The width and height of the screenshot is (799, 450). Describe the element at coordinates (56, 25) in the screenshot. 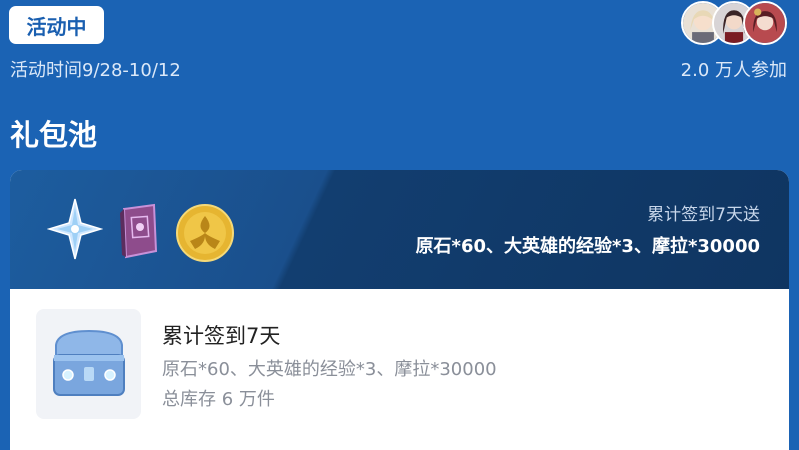

I see `status-badge: 活动中` at that location.